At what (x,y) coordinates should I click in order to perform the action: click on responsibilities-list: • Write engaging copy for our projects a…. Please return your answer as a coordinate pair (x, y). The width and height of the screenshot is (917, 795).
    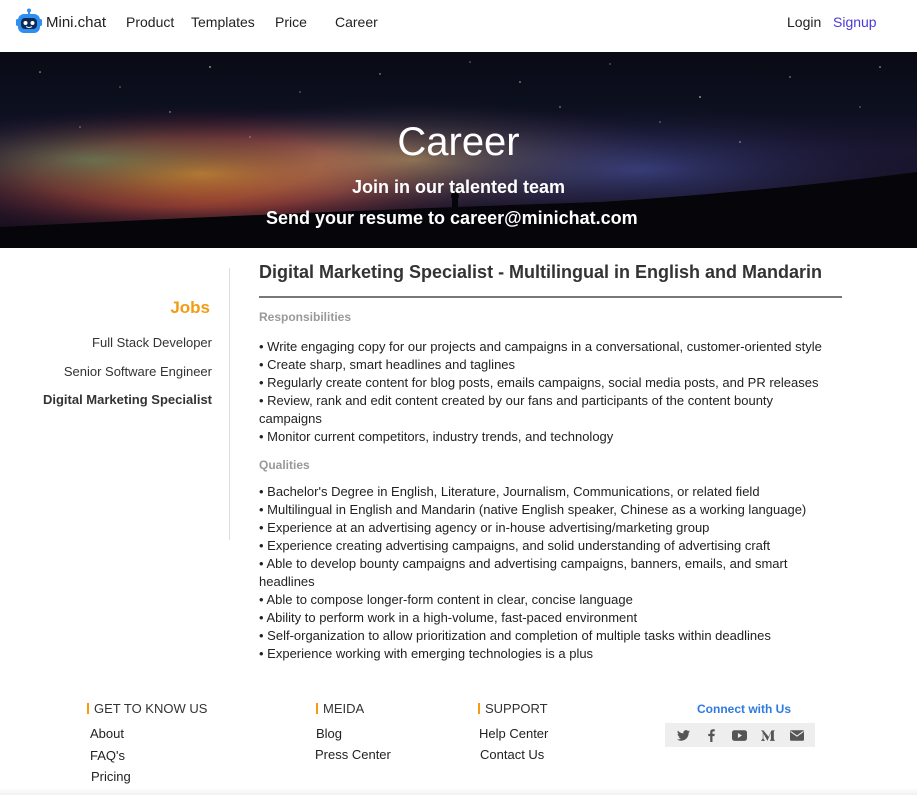
    Looking at the image, I should click on (549, 392).